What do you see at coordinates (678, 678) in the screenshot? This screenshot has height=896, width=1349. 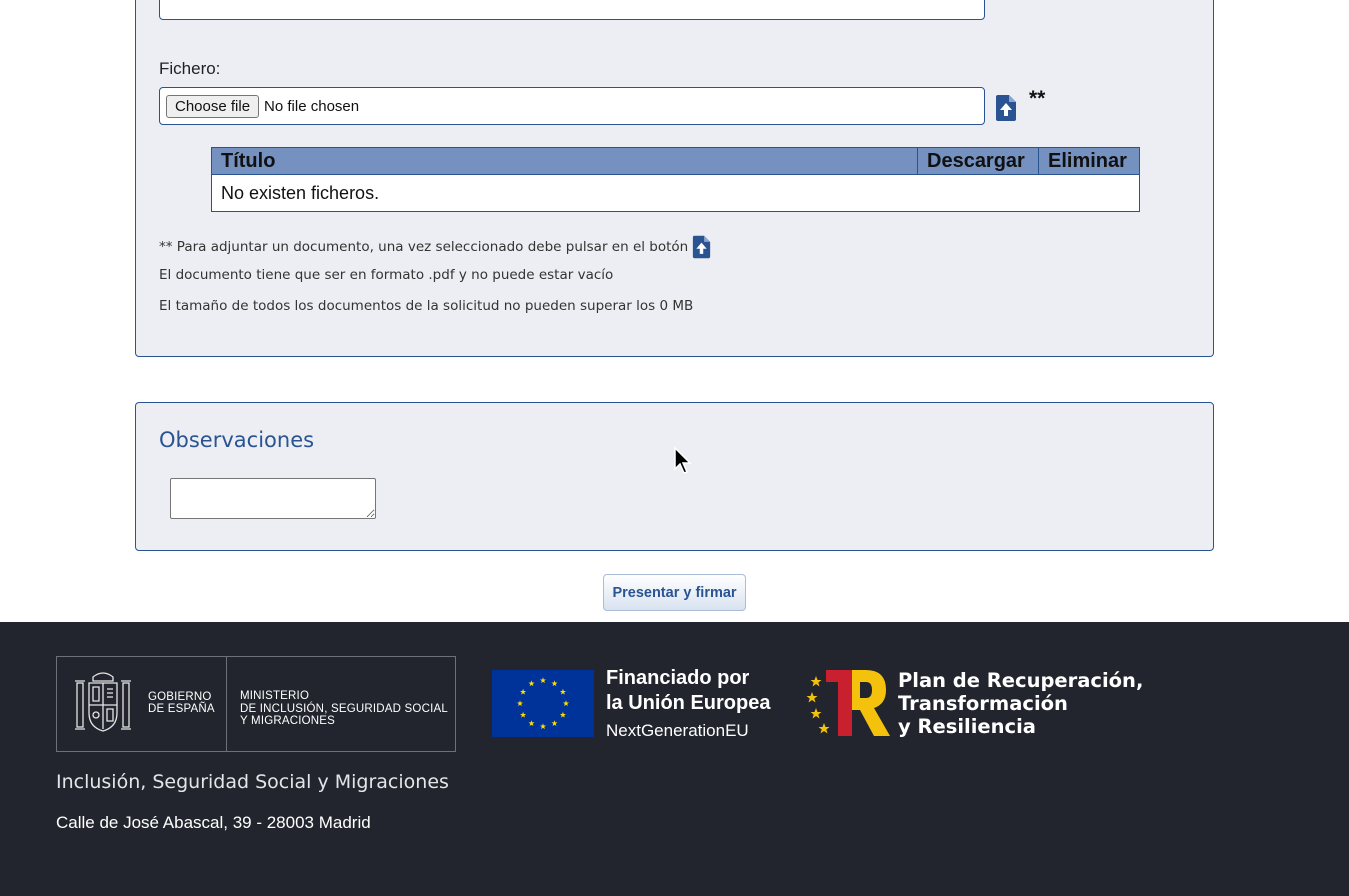 I see `eu-funding-line1: Financiado por` at bounding box center [678, 678].